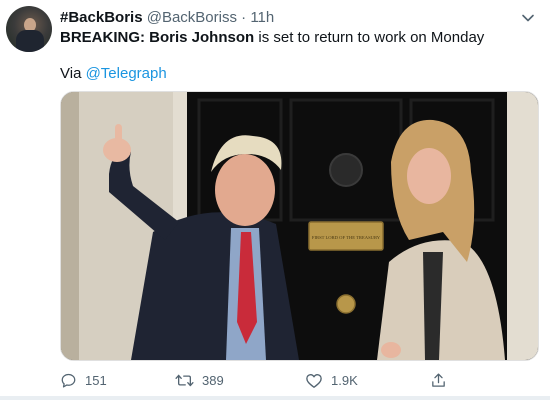  Describe the element at coordinates (262, 17) in the screenshot. I see `timestamp: 11h` at that location.